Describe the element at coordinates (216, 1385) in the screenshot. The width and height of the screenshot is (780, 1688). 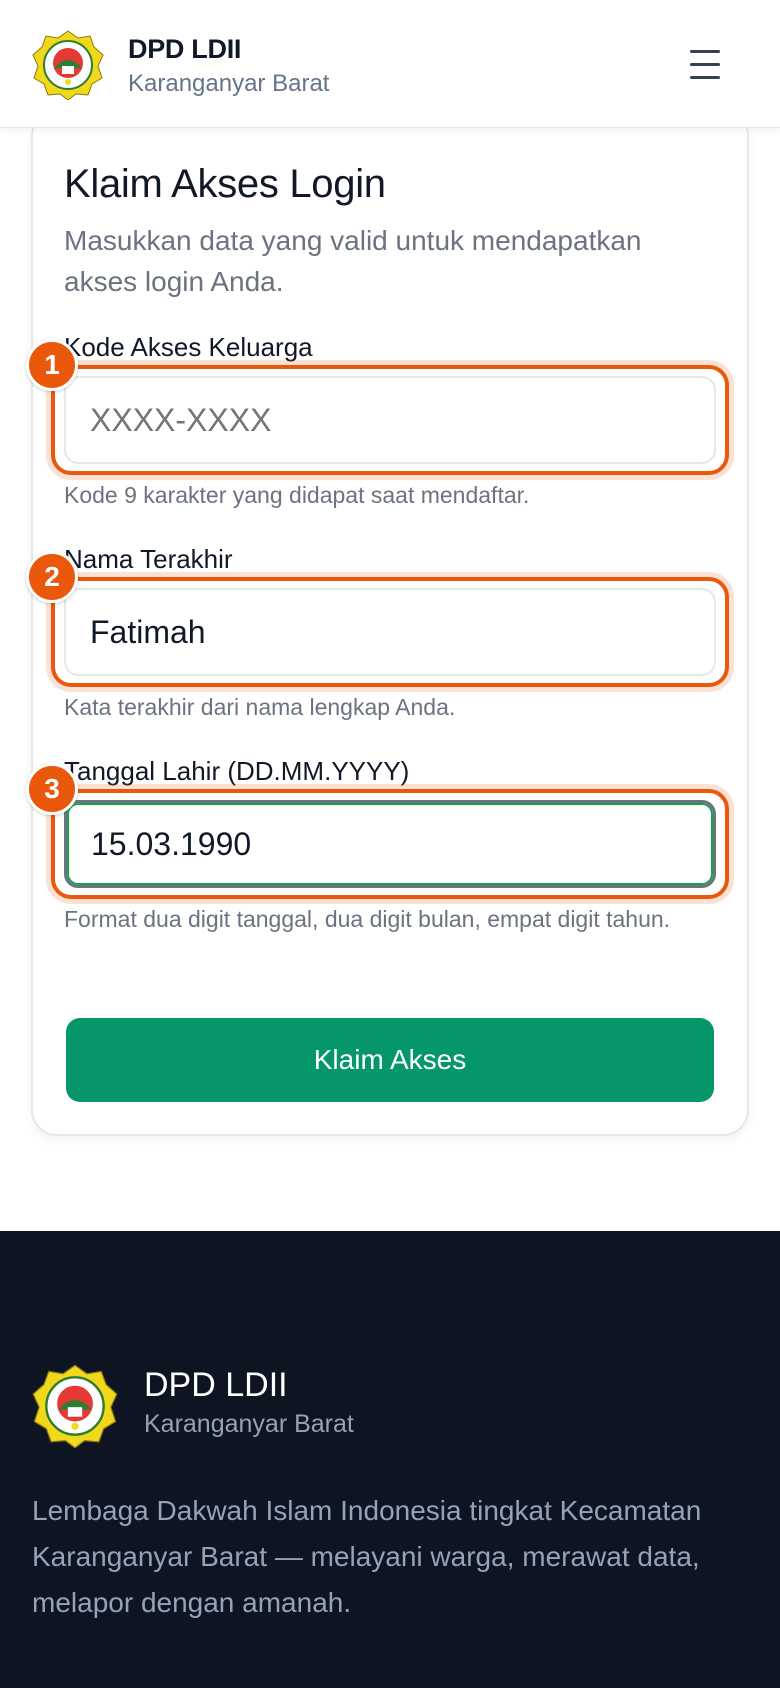
I see `footer-title: DPD LDII` at that location.